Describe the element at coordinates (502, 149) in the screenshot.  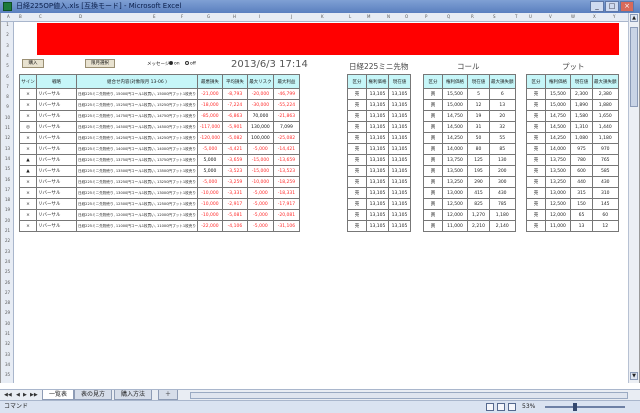
I see `call-max-loss-cell: 85` at that location.